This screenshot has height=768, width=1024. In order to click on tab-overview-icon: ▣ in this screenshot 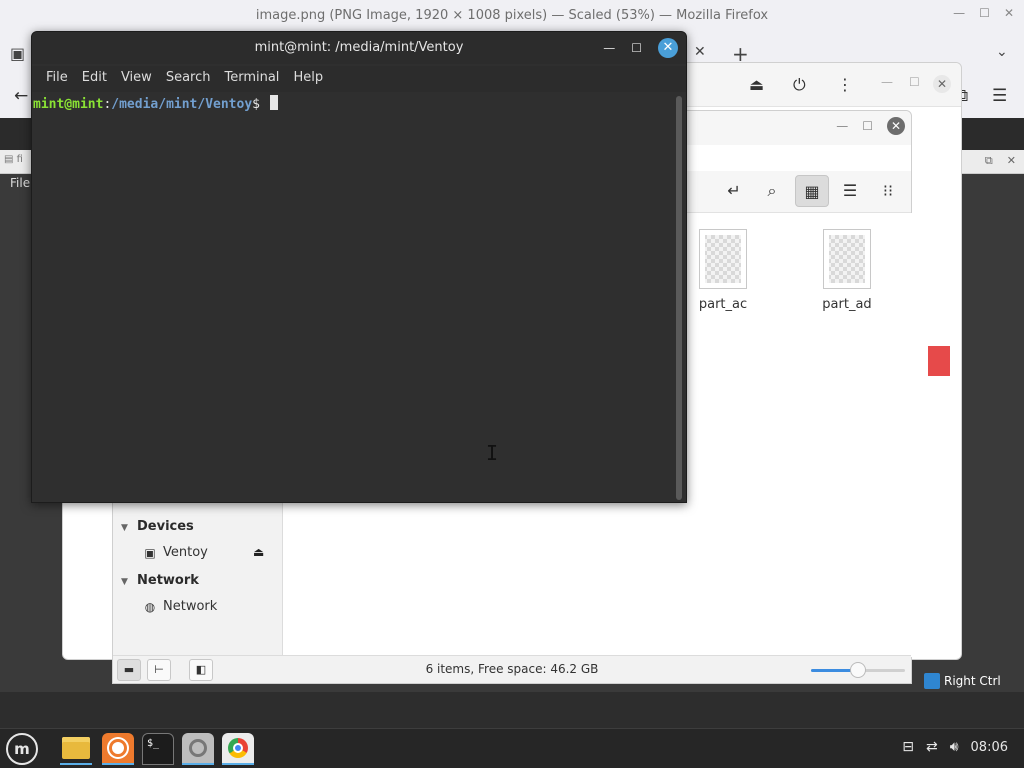, I will do `click(17, 53)`.